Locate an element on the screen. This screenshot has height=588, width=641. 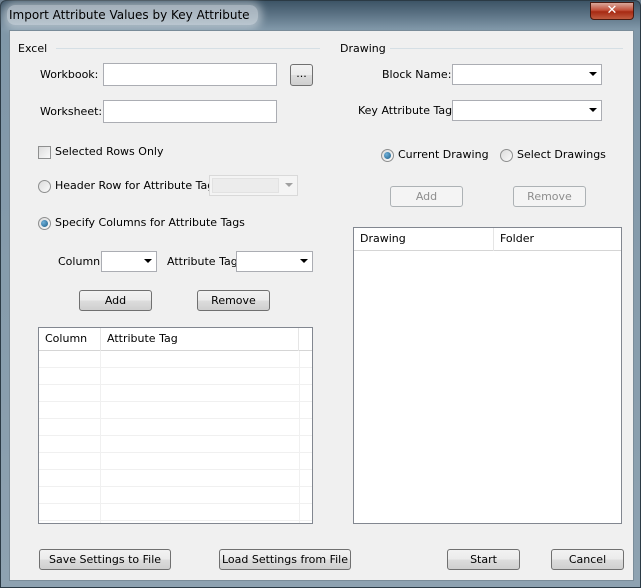
drawing-add-button: Add is located at coordinates (426, 196).